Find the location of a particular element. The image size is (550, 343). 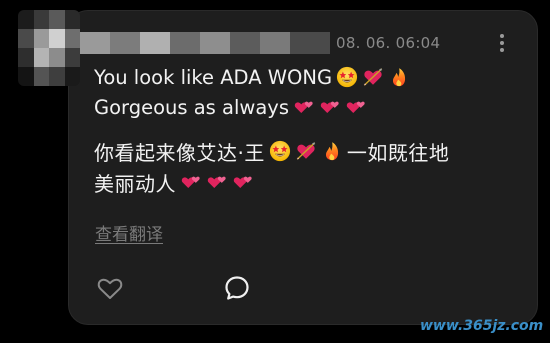

comment-timestamp: 08. 06. 06:04 is located at coordinates (388, 43).